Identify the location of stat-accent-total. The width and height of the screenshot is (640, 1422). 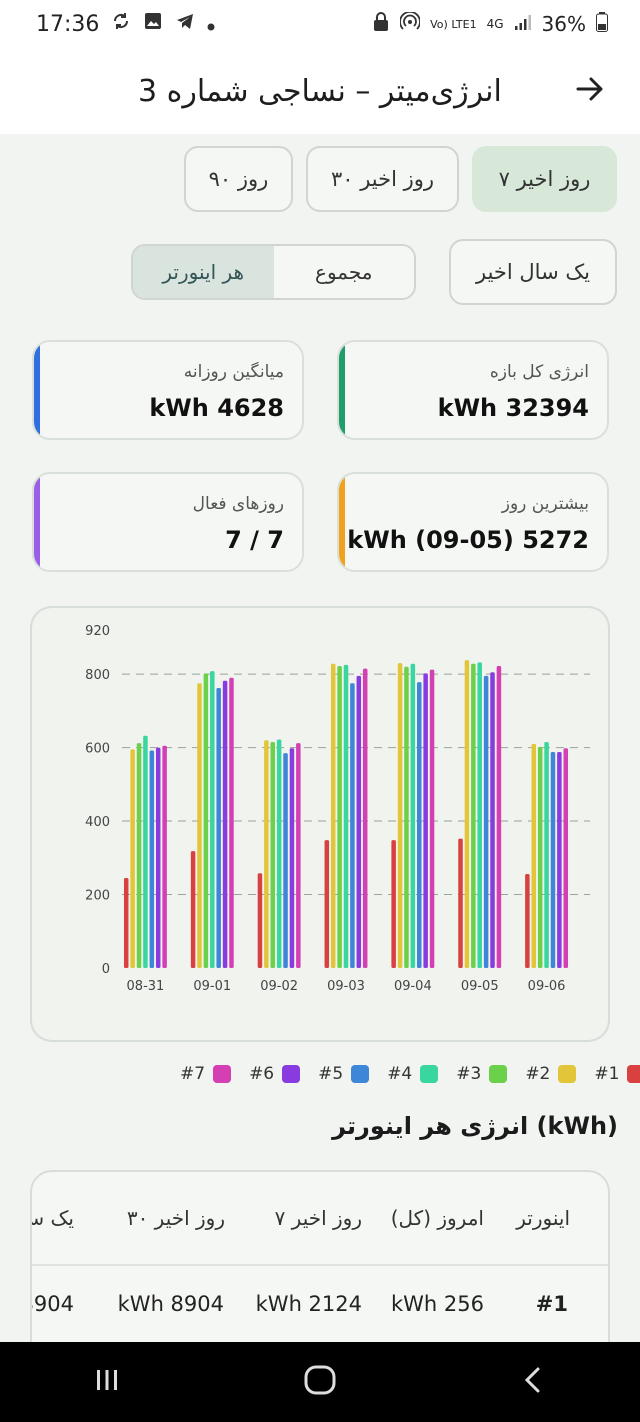
(342, 390).